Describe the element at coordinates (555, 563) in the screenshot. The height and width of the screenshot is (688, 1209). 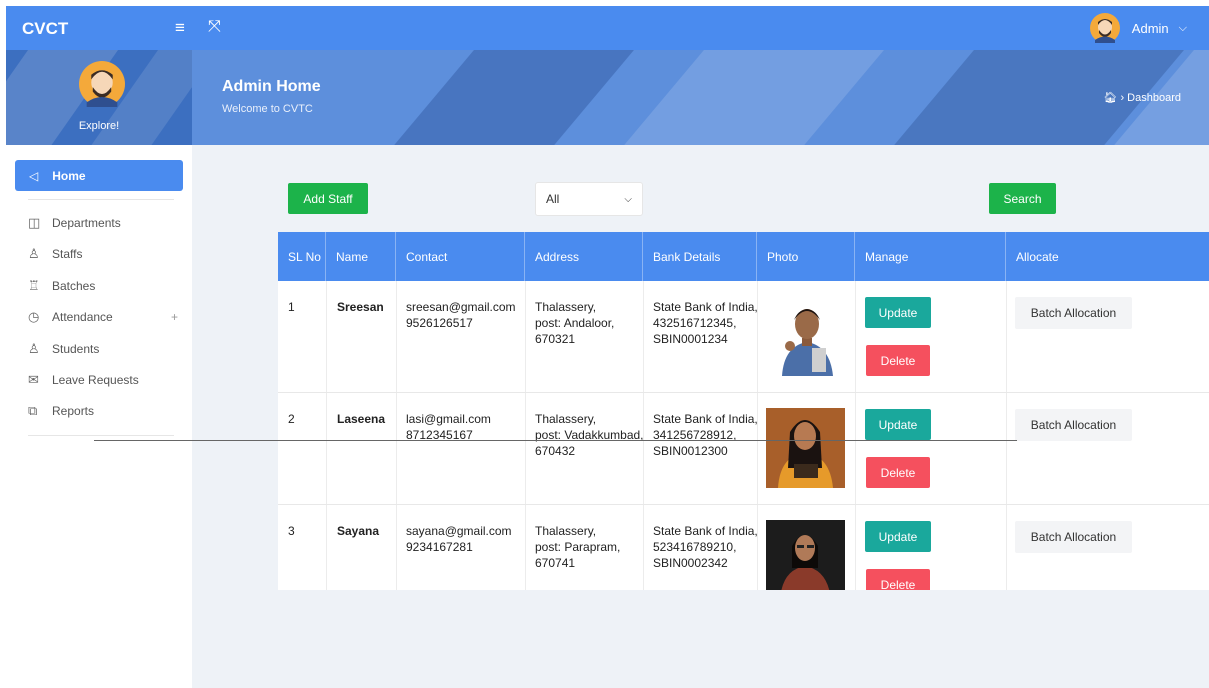
I see `address-line: 670741` at that location.